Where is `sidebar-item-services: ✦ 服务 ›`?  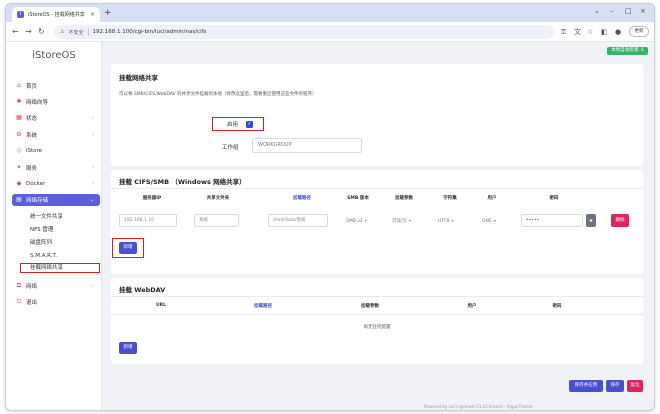
sidebar-item-services: ✦ 服务 › is located at coordinates (56, 168).